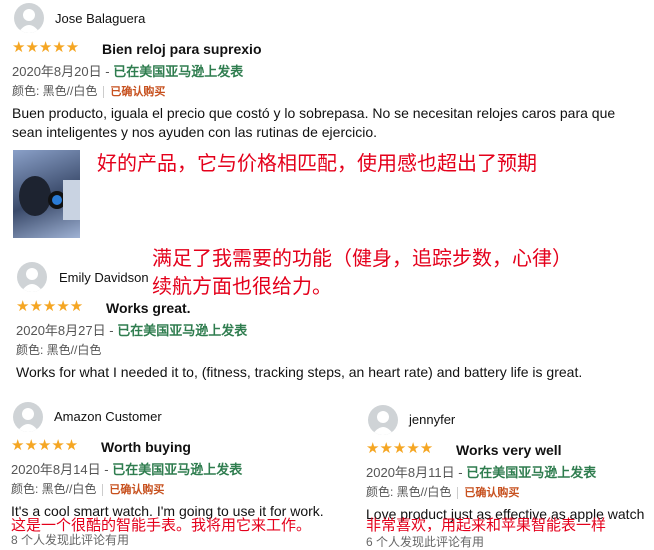 This screenshot has width=654, height=550. Describe the element at coordinates (148, 308) in the screenshot. I see `review-title: Works great.` at that location.